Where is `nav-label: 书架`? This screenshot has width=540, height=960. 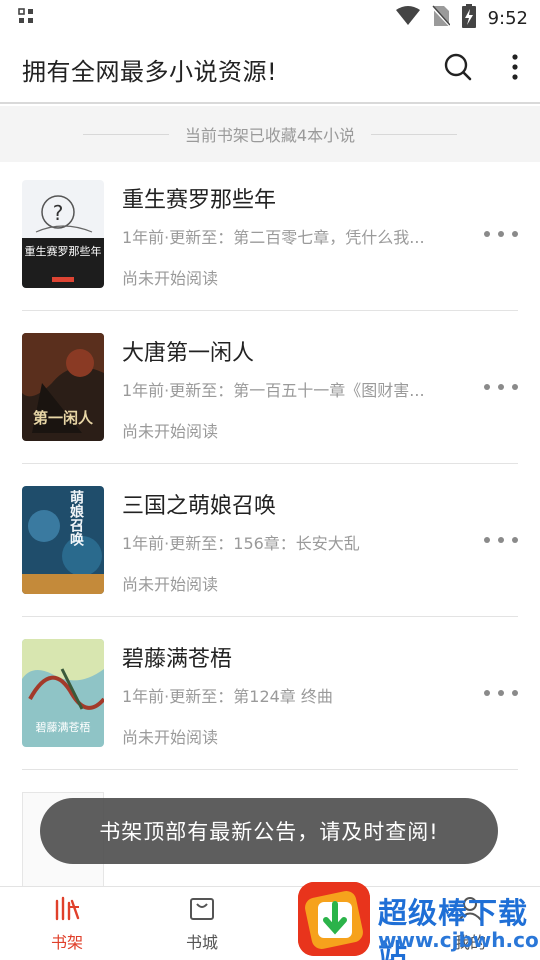
nav-label: 书架 is located at coordinates (66, 942).